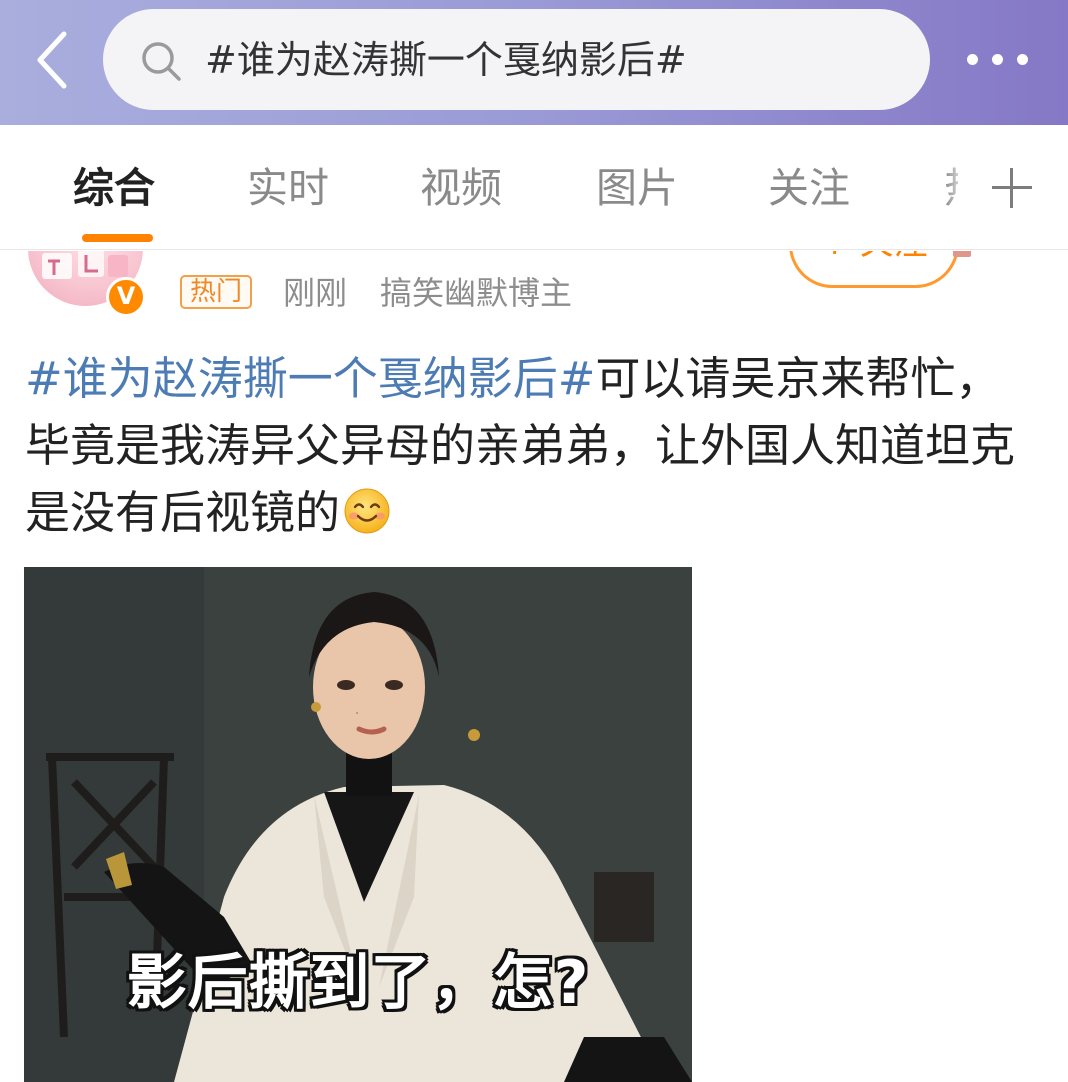 The image size is (1068, 1082). Describe the element at coordinates (358, 983) in the screenshot. I see `image-caption: 影后撕到了，怎?` at that location.